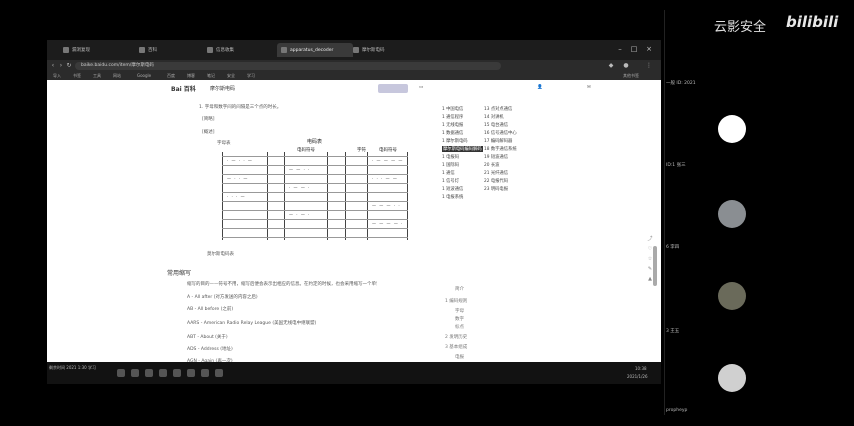  What do you see at coordinates (456, 301) in the screenshot?
I see `toc-item: 1 编码规则` at bounding box center [456, 301].